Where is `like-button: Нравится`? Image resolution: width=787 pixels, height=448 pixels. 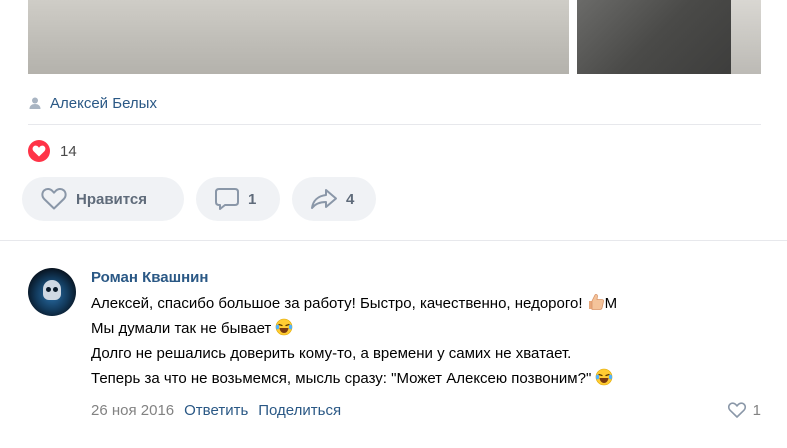 like-button: Нравится is located at coordinates (103, 199).